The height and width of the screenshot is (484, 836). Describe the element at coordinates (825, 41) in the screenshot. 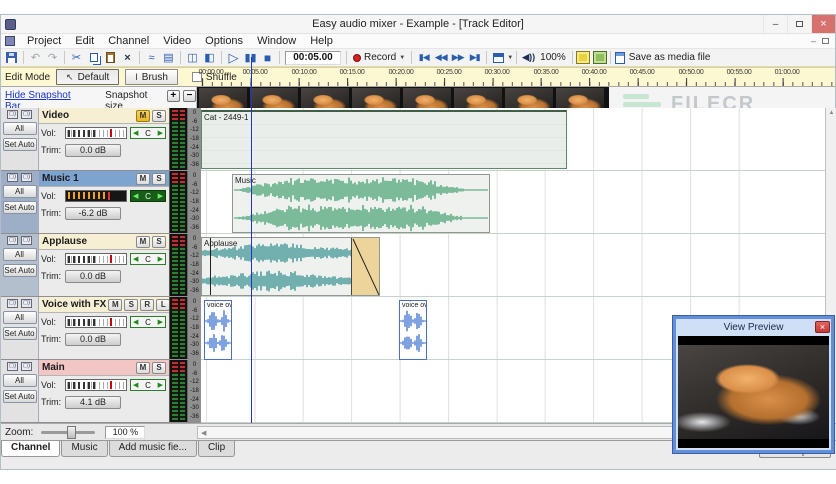

I see `child-restore-button` at that location.